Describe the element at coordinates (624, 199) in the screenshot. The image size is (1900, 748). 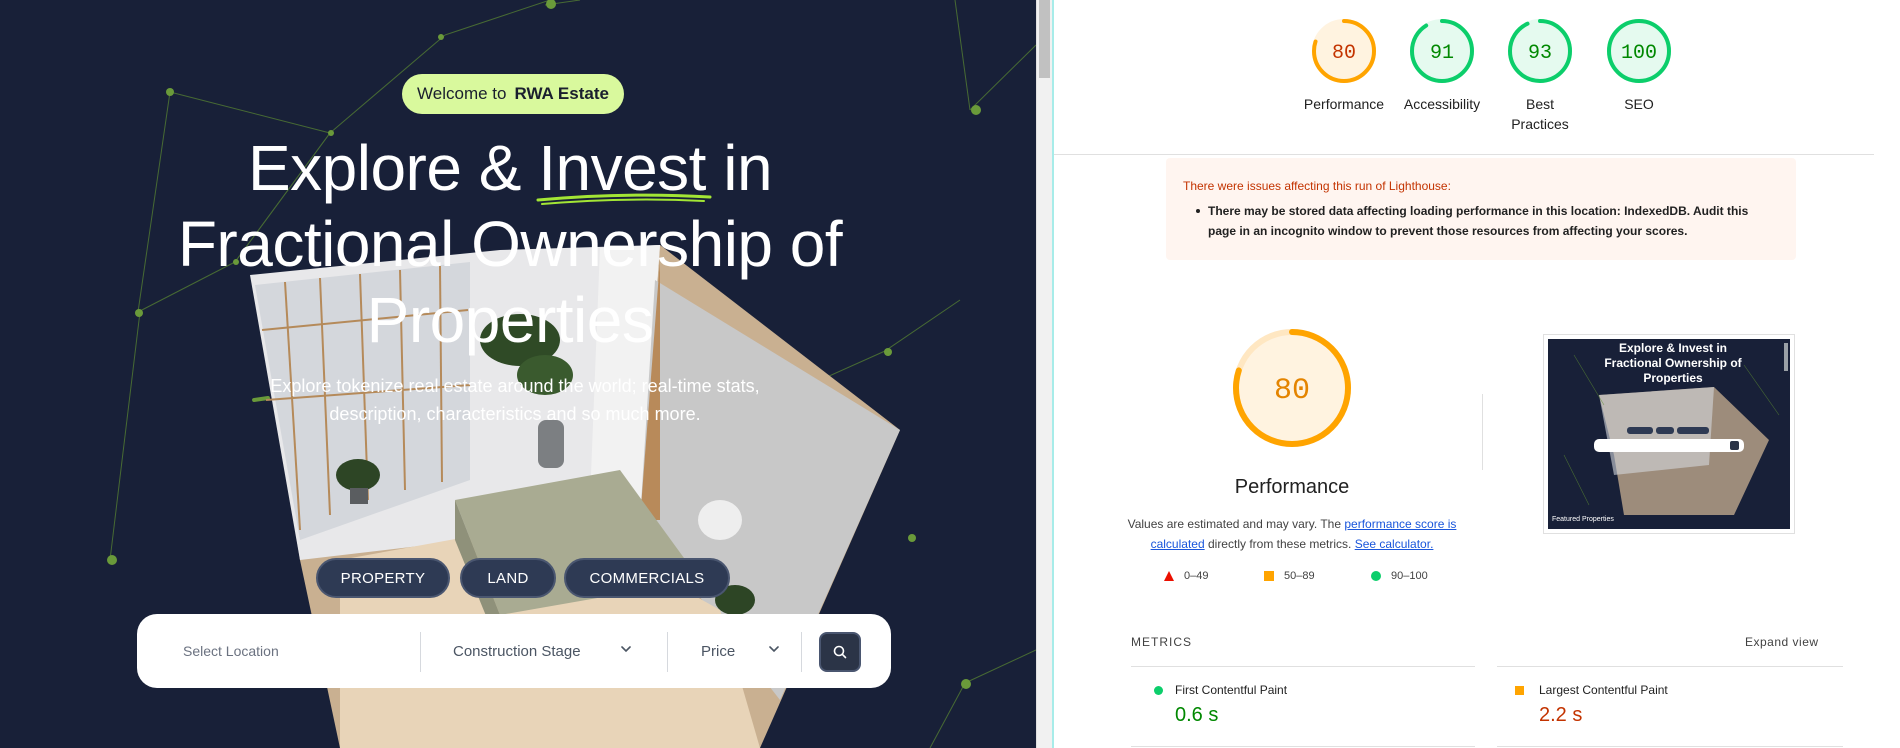
I see `accent-underline-icon` at that location.